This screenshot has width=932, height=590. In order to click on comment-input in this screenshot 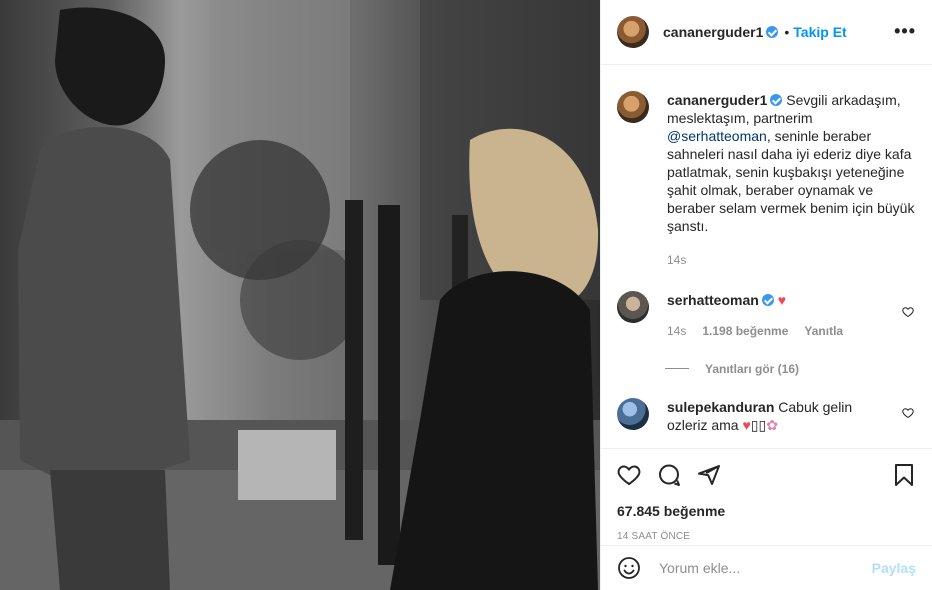, I will do `click(764, 568)`.